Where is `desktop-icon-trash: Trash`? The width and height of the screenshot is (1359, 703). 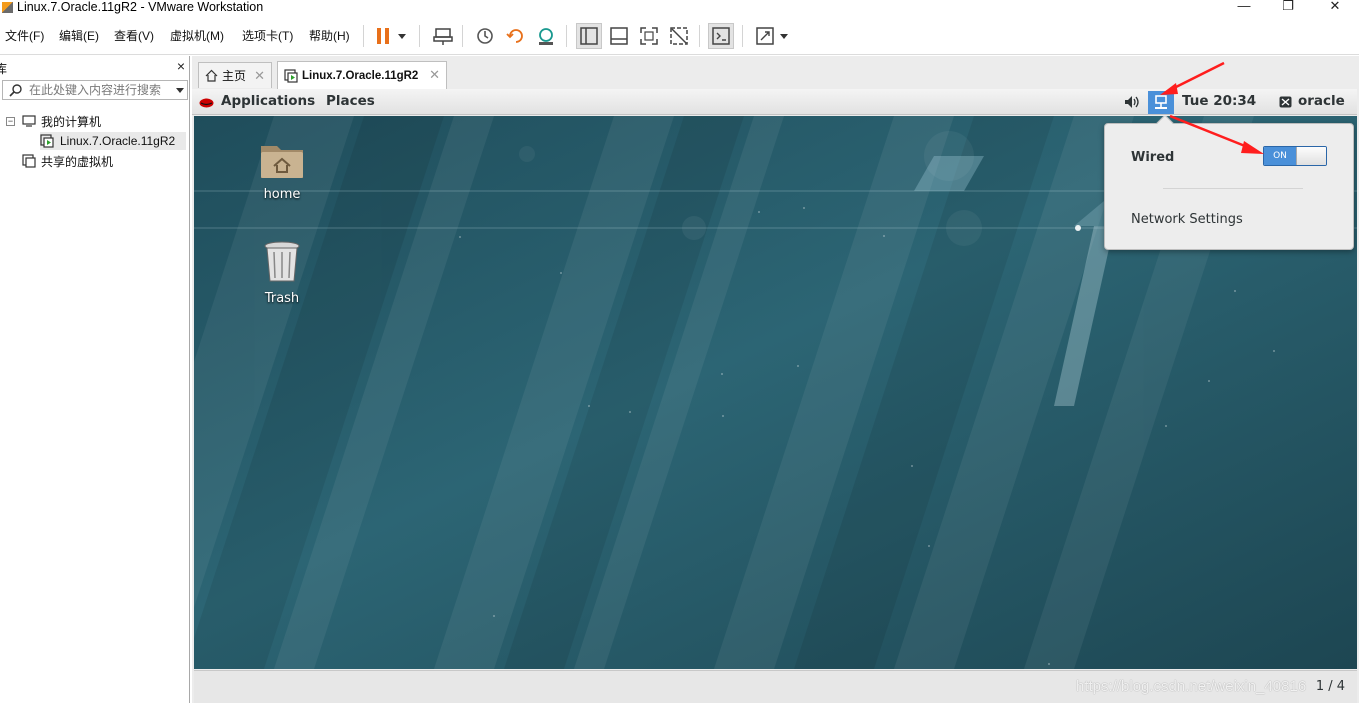
desktop-icon-trash: Trash is located at coordinates (282, 273).